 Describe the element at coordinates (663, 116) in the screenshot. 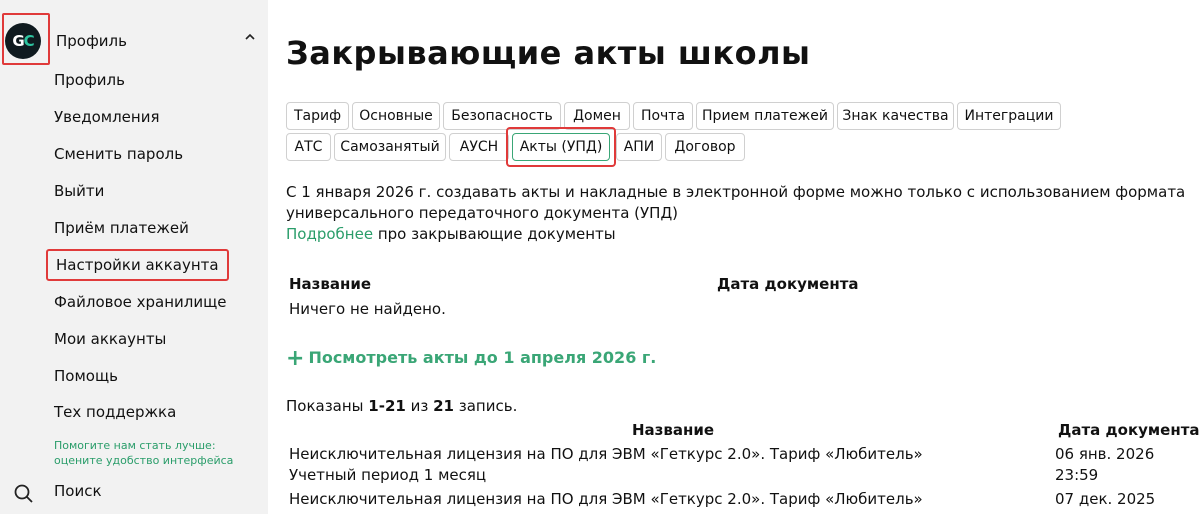

I see `tab-mail: Почта` at that location.